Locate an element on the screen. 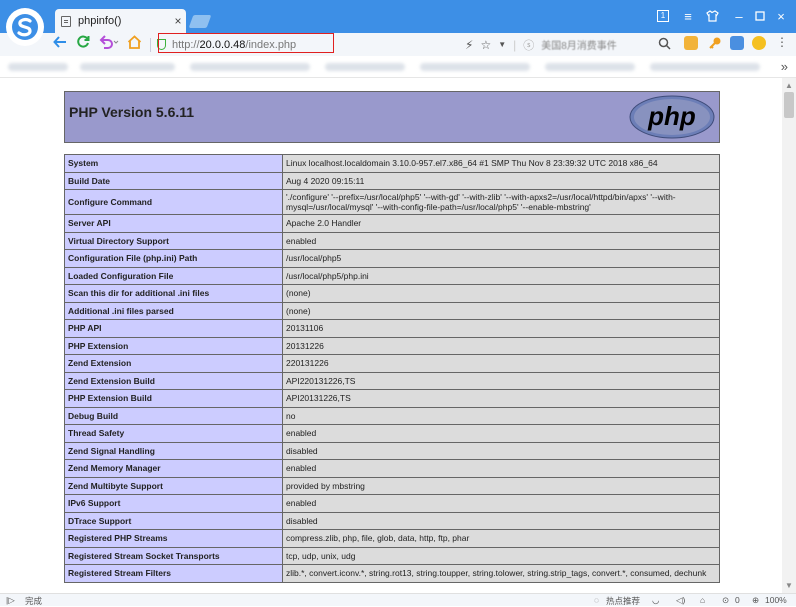 Image resolution: width=796 pixels, height=607 pixels. scroll-down-icon: ▼ is located at coordinates (789, 585).